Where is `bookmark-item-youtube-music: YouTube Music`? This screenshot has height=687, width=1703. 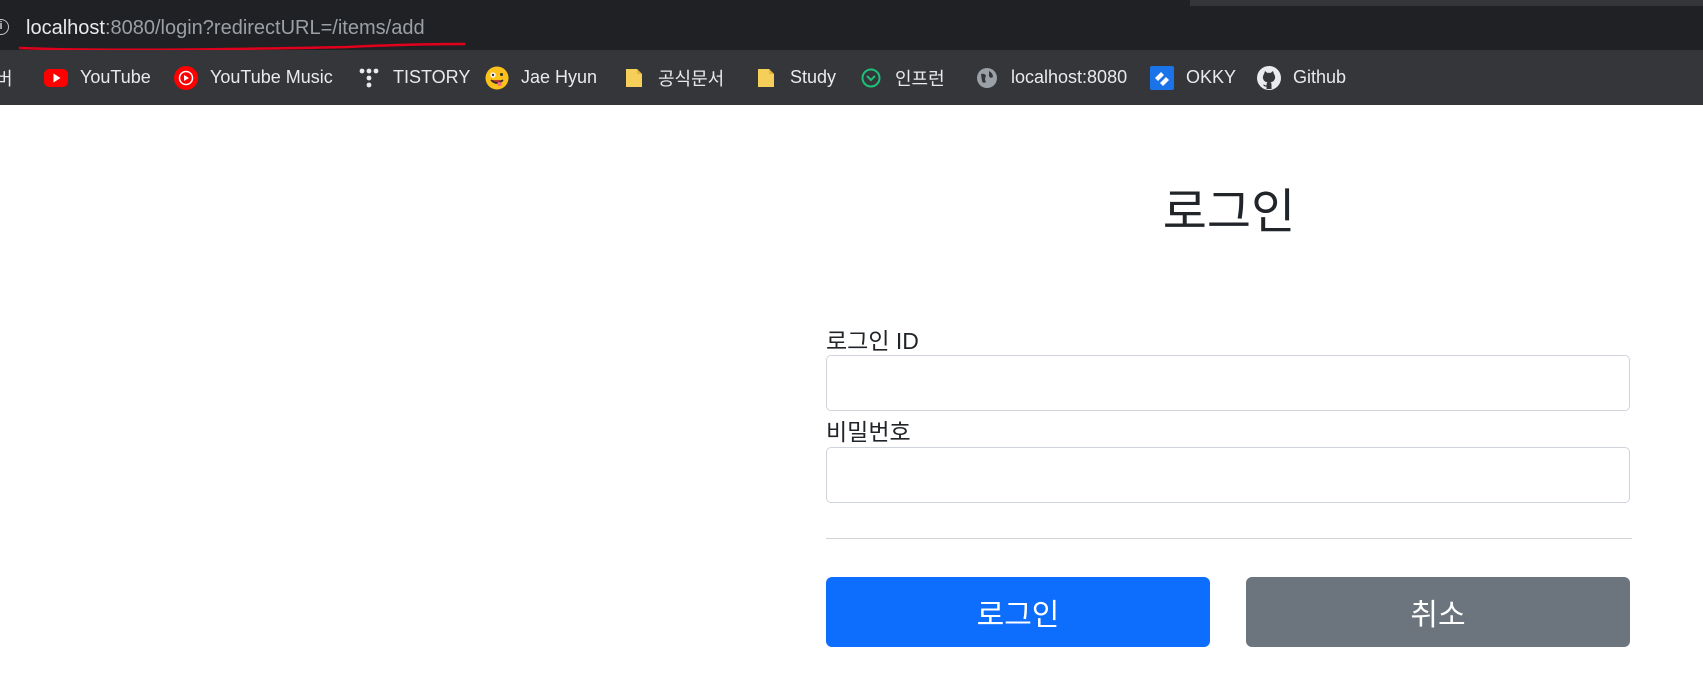 bookmark-item-youtube-music: YouTube Music is located at coordinates (253, 77).